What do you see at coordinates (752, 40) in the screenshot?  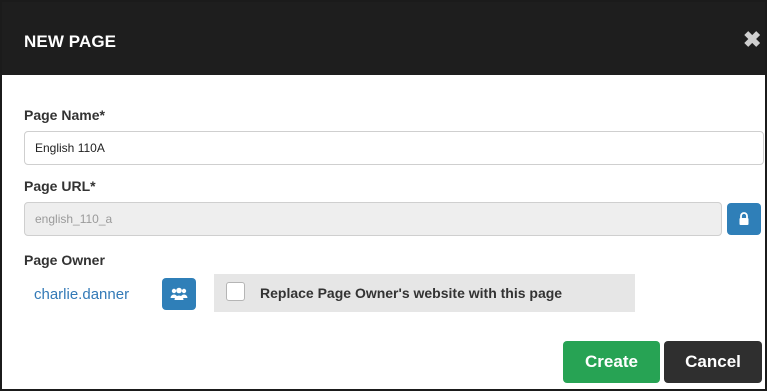 I see `close-icon: ✖` at bounding box center [752, 40].